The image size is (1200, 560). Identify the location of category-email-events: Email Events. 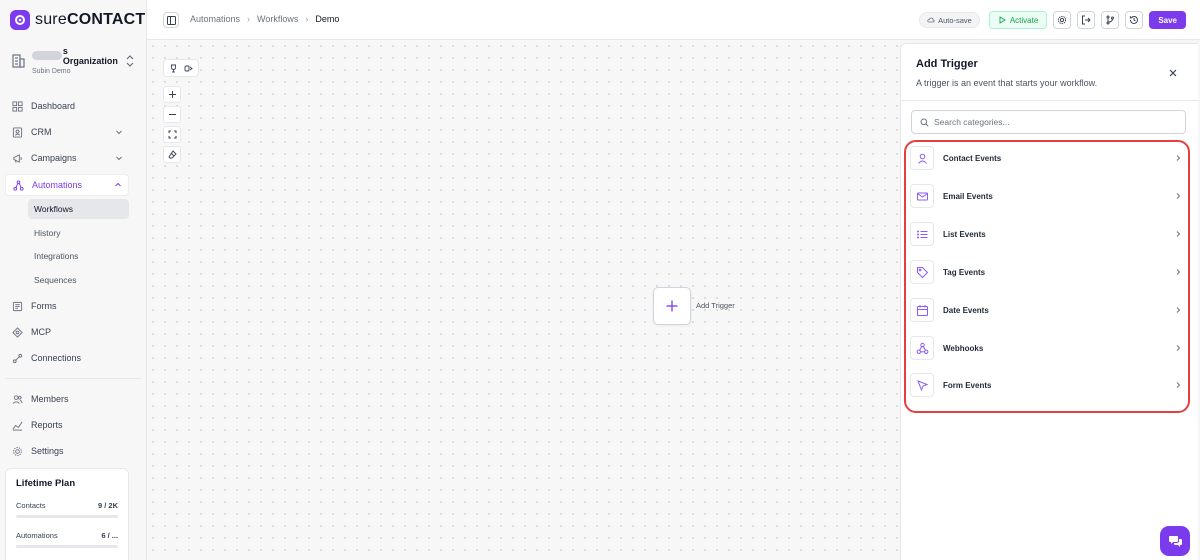
(1047, 196).